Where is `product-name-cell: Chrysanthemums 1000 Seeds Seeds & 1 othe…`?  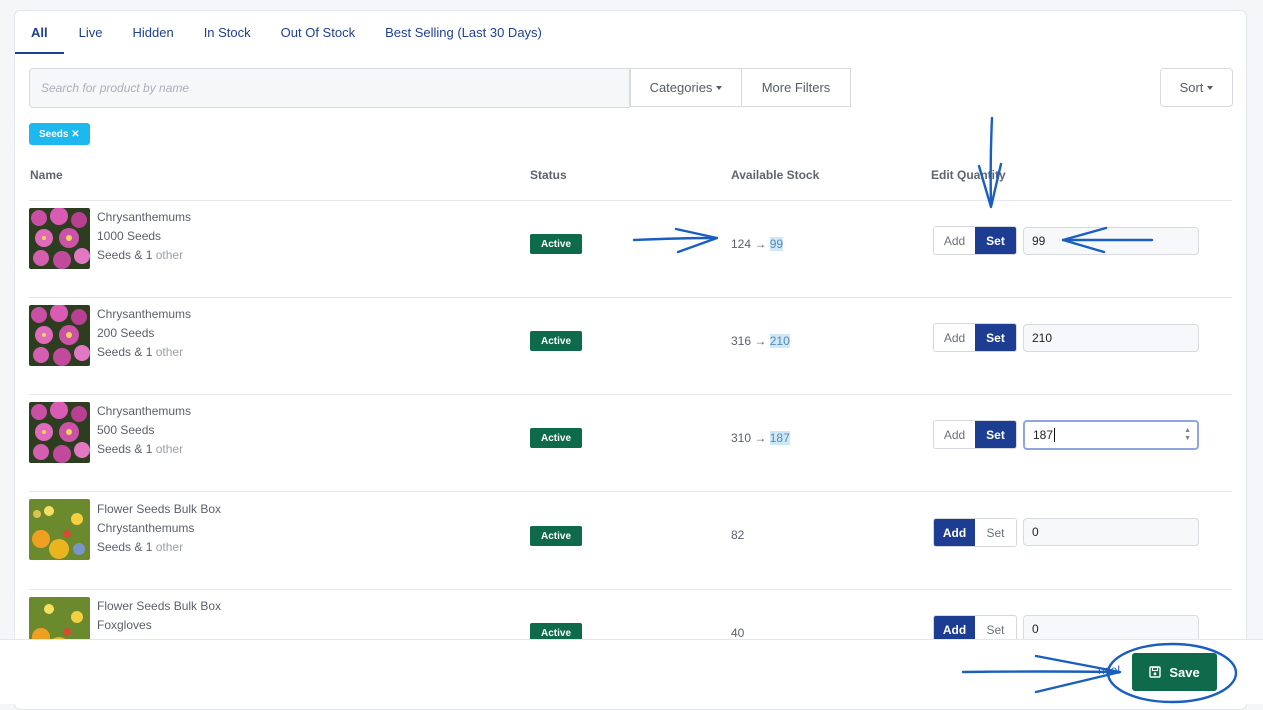 product-name-cell: Chrysanthemums 1000 Seeds Seeds & 1 othe… is located at coordinates (144, 236).